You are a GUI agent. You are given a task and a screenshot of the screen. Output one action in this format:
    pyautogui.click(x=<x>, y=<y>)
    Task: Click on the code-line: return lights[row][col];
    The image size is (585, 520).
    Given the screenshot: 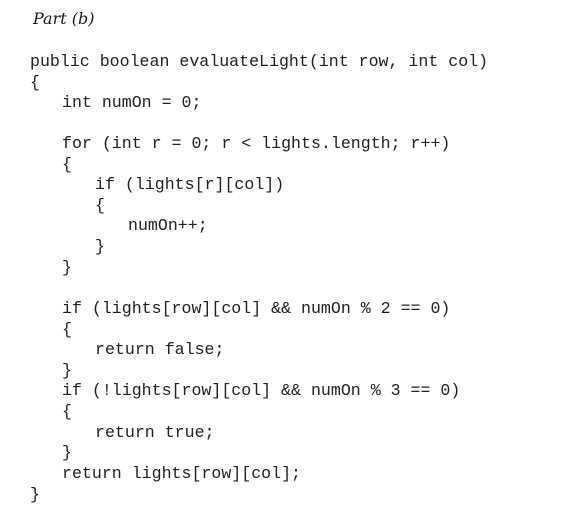 What is the action you would take?
    pyautogui.click(x=181, y=473)
    